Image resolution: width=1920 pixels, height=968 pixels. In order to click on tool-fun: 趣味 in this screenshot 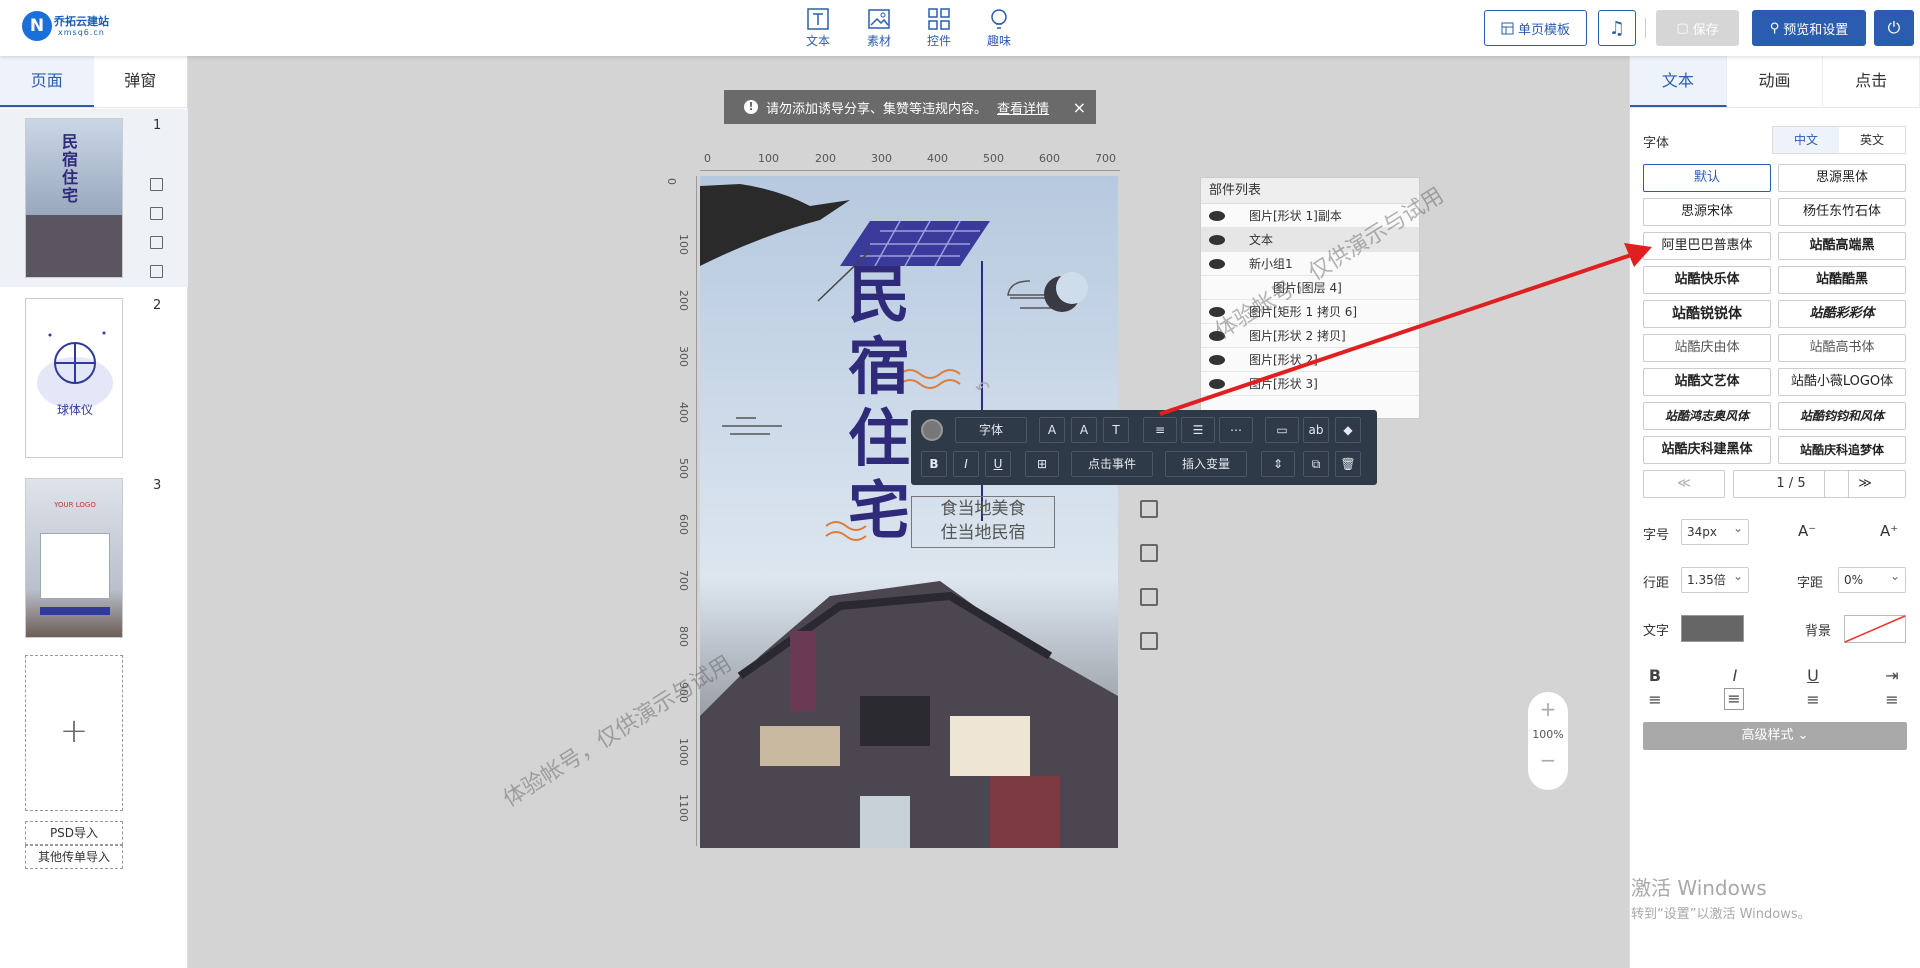, I will do `click(999, 28)`.